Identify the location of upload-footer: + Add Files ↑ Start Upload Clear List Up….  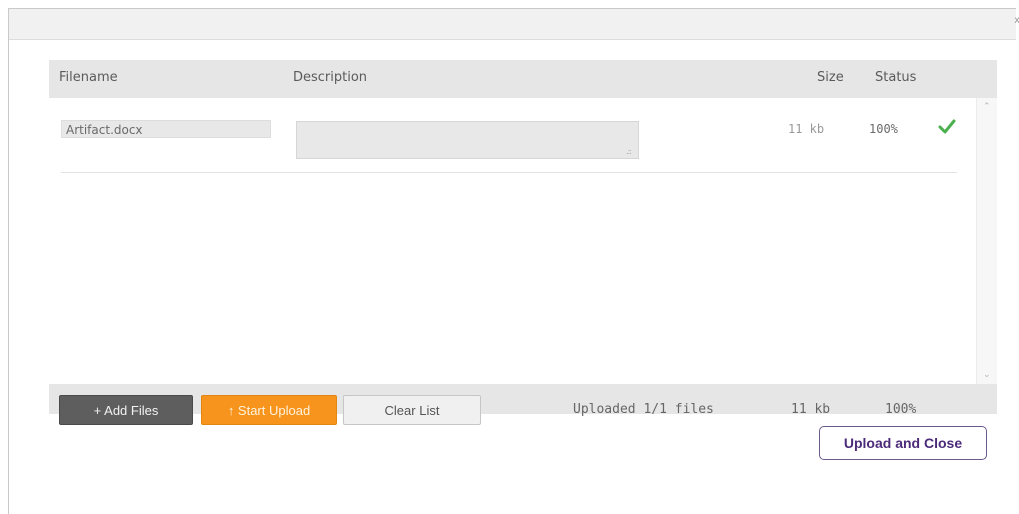
(523, 404).